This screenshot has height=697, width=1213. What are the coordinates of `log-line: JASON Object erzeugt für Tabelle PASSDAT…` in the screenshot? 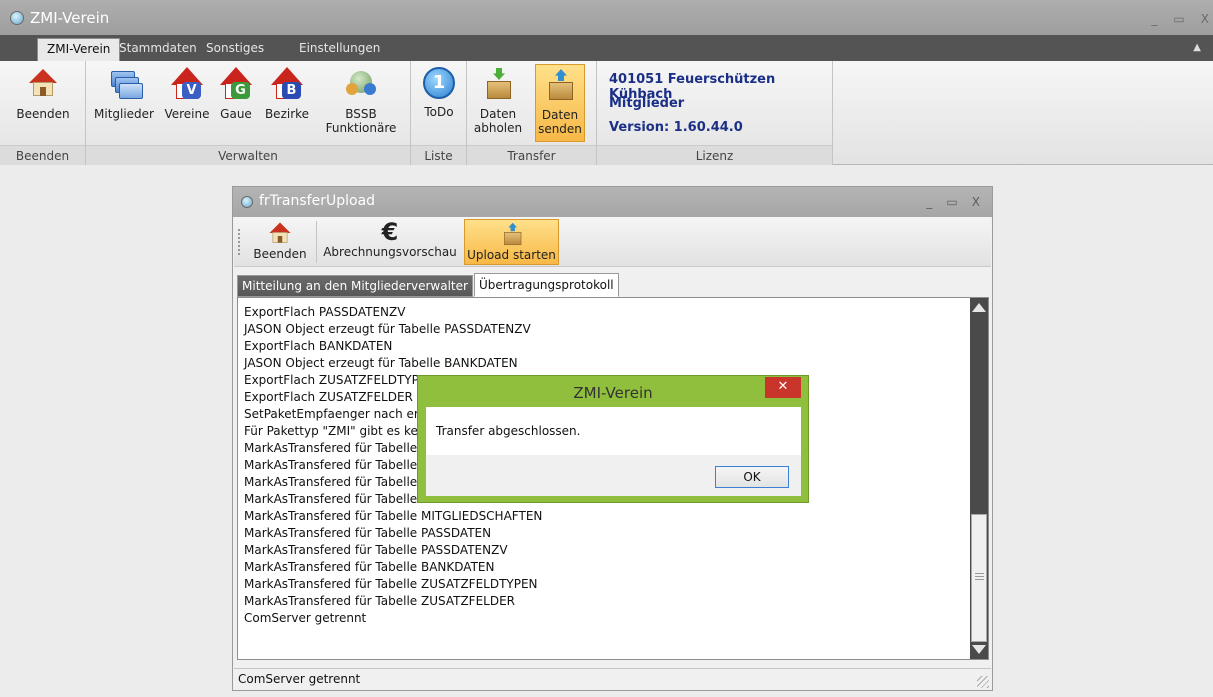 It's located at (387, 329).